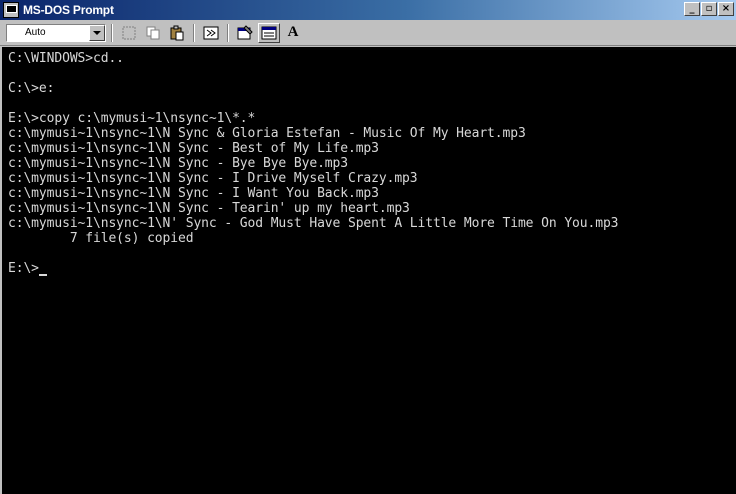  Describe the element at coordinates (368, 33) in the screenshot. I see `toolbar: Auto A` at that location.